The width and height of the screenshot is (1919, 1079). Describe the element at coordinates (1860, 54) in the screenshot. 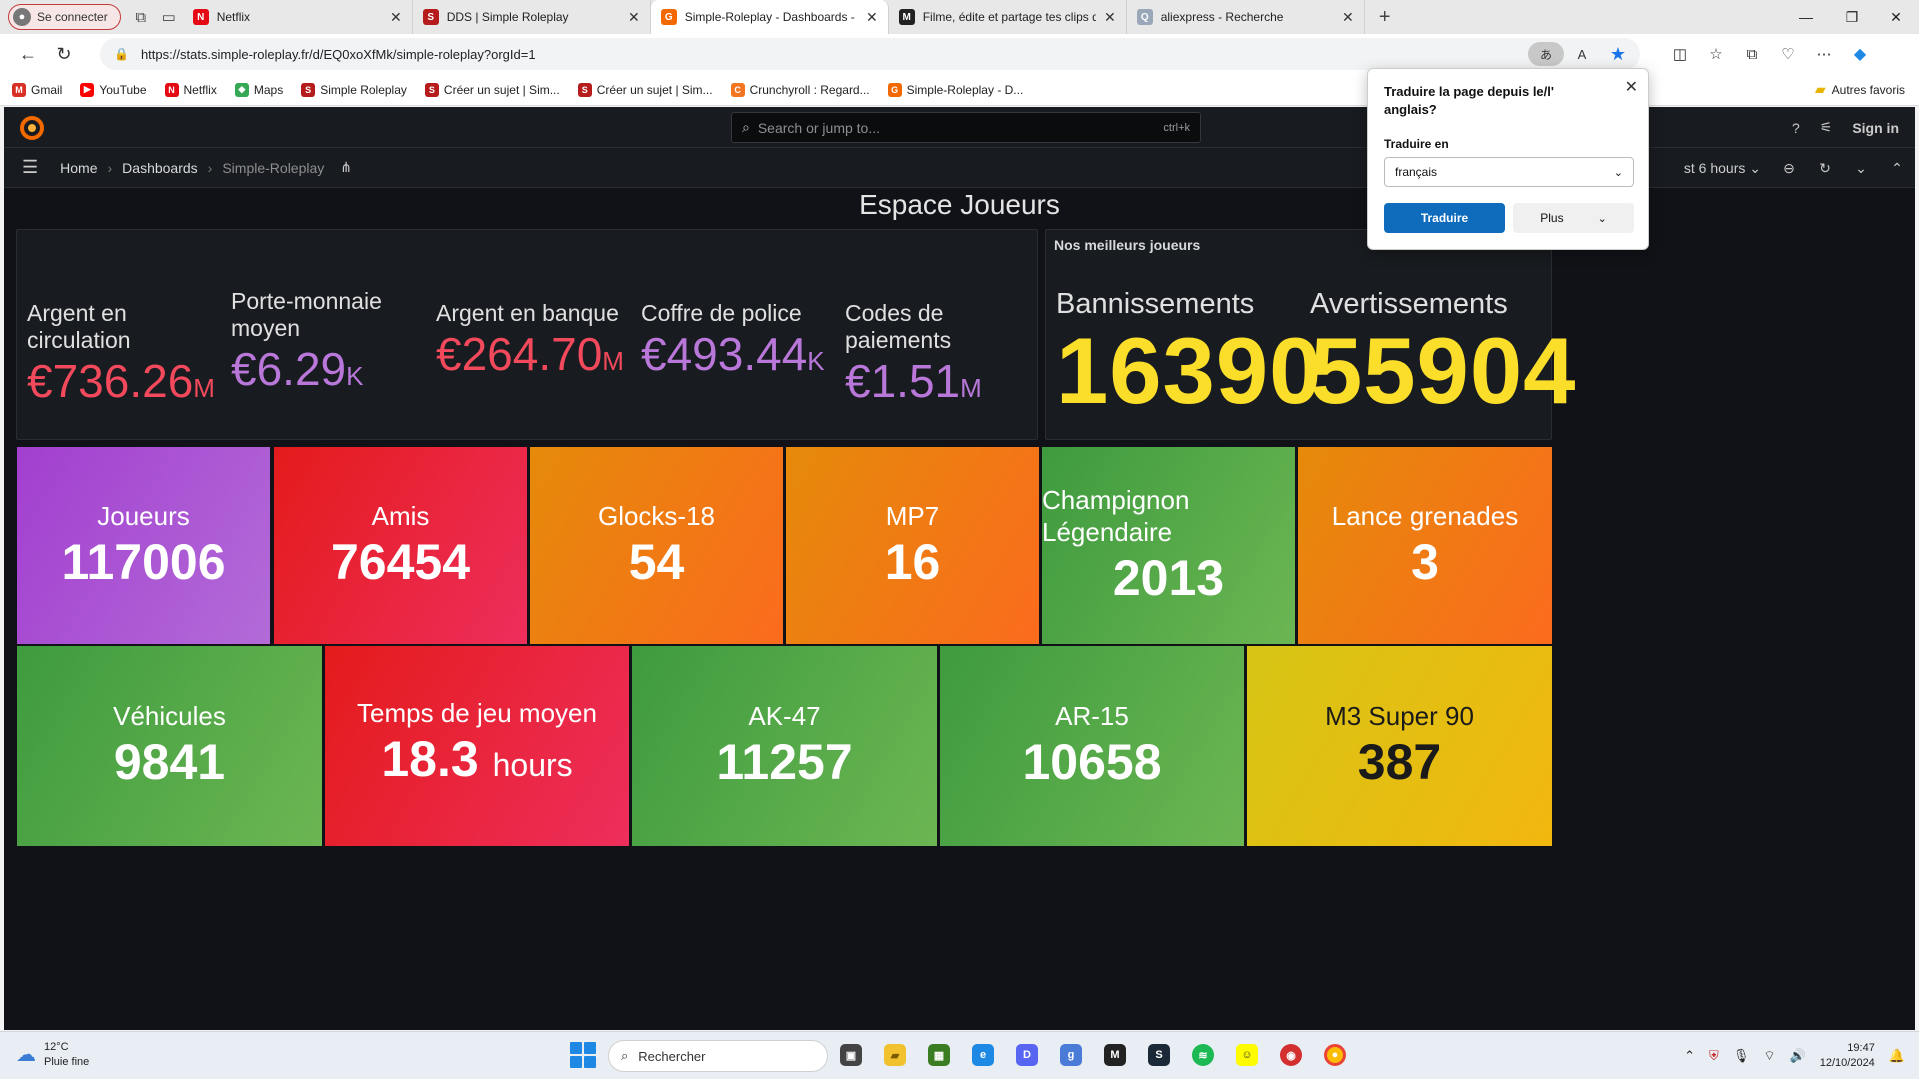

I see `copilot-icon: ◆` at that location.